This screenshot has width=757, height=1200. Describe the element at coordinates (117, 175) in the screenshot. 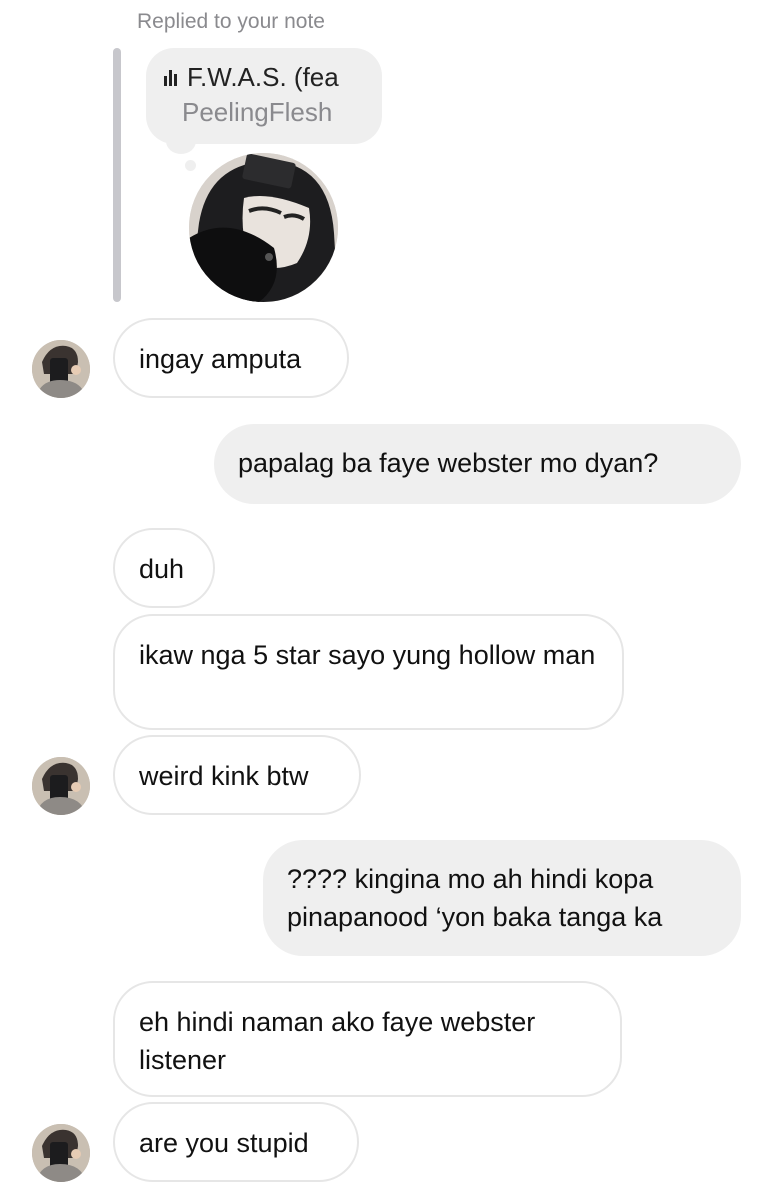

I see `reply-quote-bar` at that location.